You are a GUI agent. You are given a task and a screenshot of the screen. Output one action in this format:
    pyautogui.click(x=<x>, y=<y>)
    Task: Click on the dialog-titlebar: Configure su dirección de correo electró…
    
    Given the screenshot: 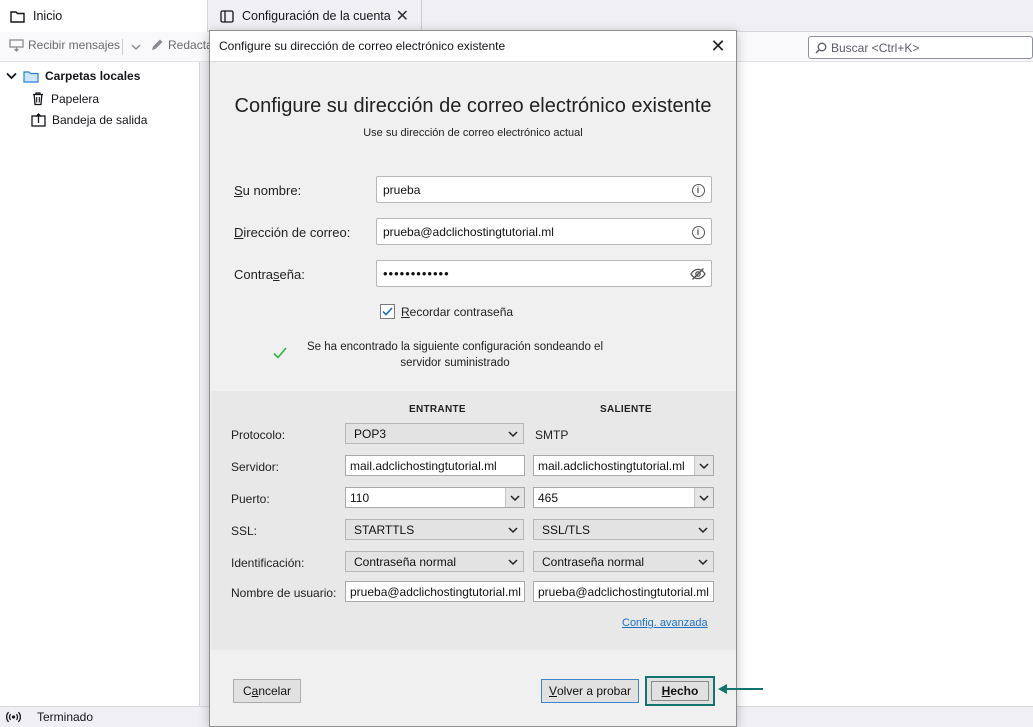 What is the action you would take?
    pyautogui.click(x=473, y=46)
    